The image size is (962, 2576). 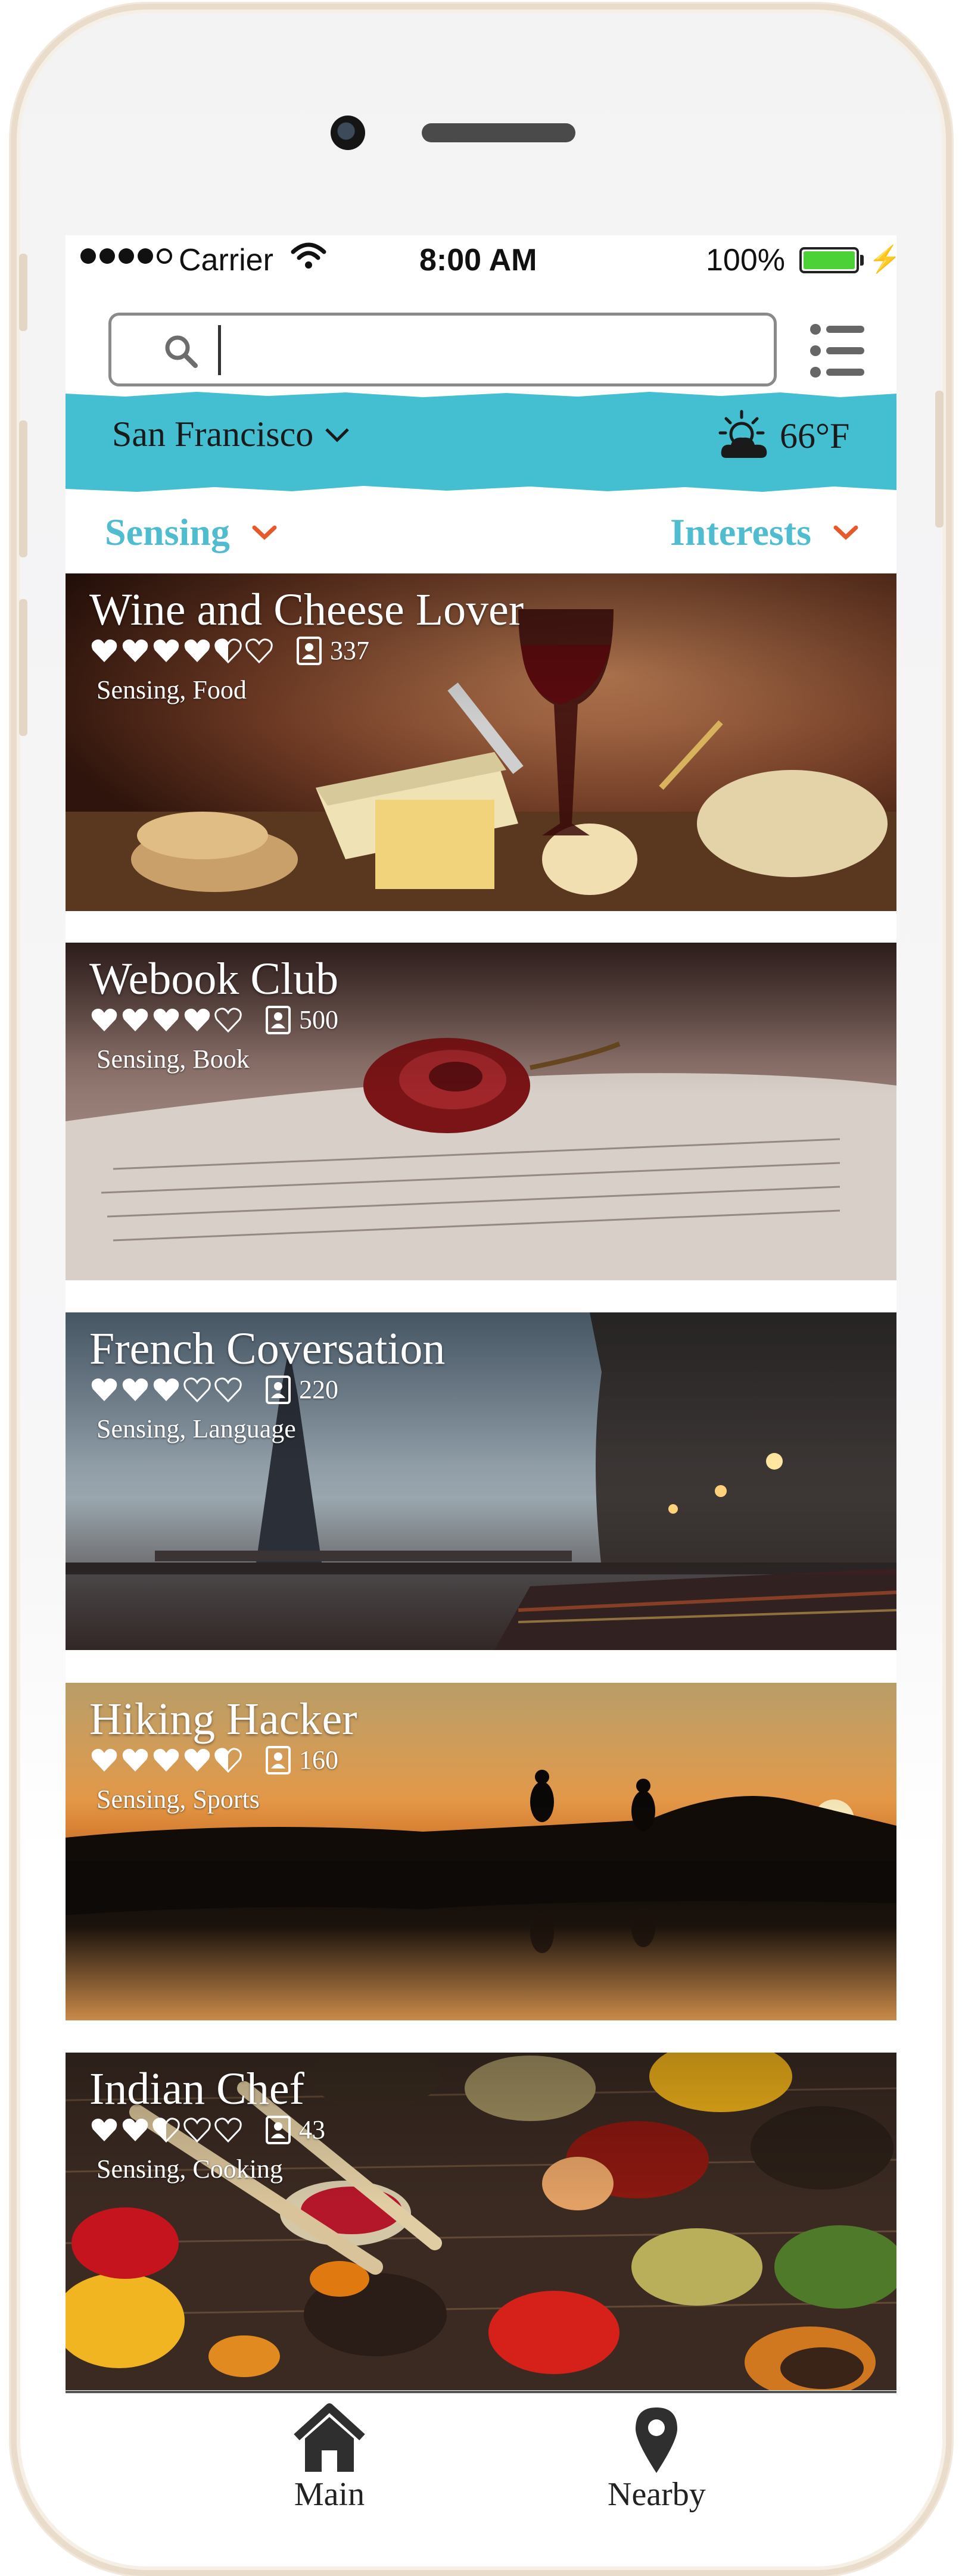 I want to click on group-tags: Sensing, Book, so click(x=173, y=1059).